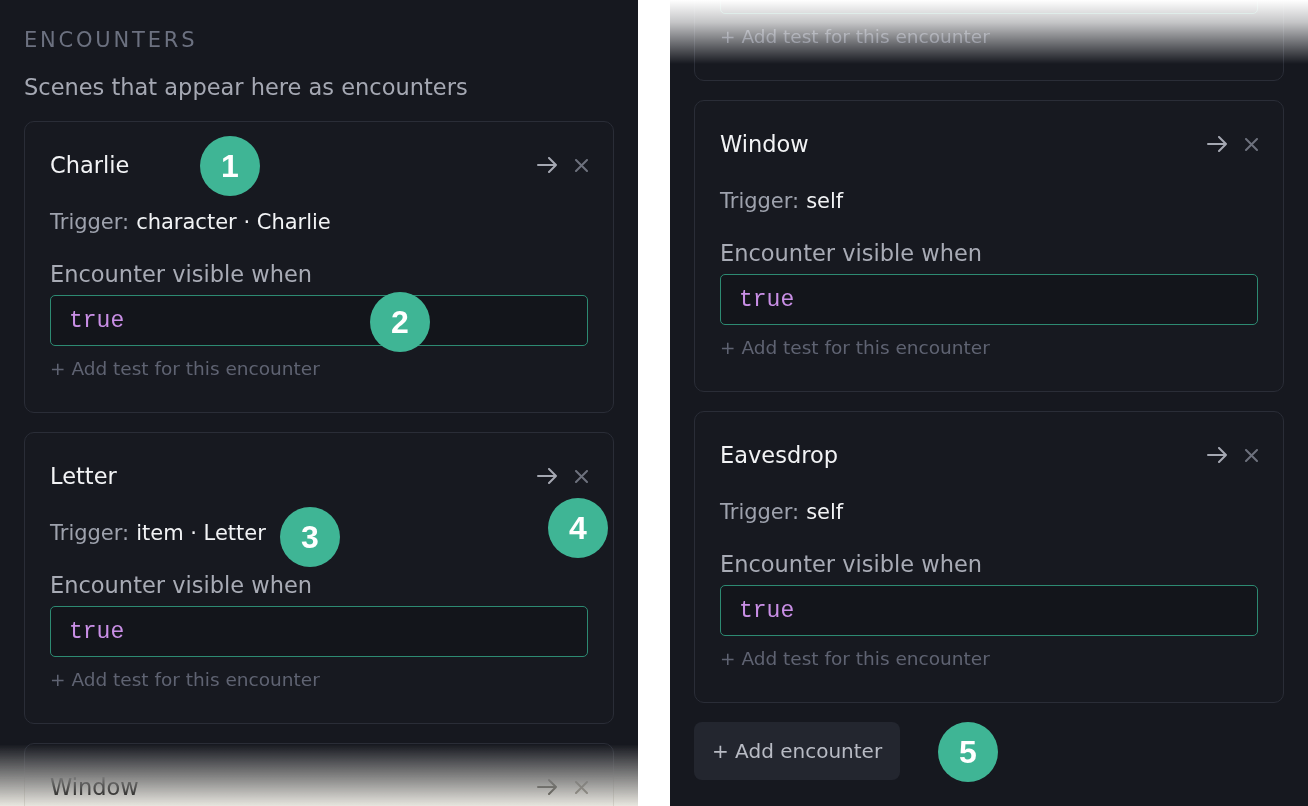 Image resolution: width=1308 pixels, height=806 pixels. Describe the element at coordinates (111, 40) in the screenshot. I see `section-heading: ENCOUNTERS` at that location.